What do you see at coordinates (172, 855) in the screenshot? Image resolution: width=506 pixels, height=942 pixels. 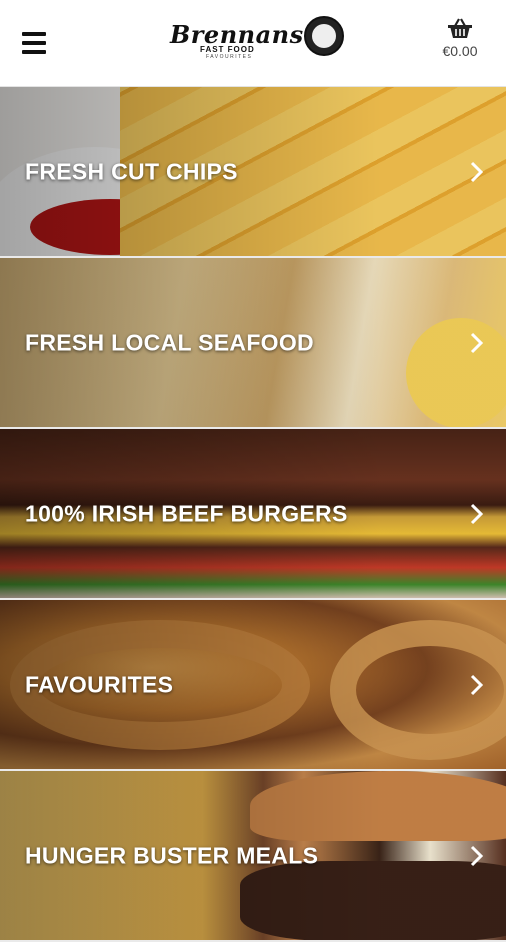 I see `category-label: HUNGER BUSTER MEALS` at bounding box center [172, 855].